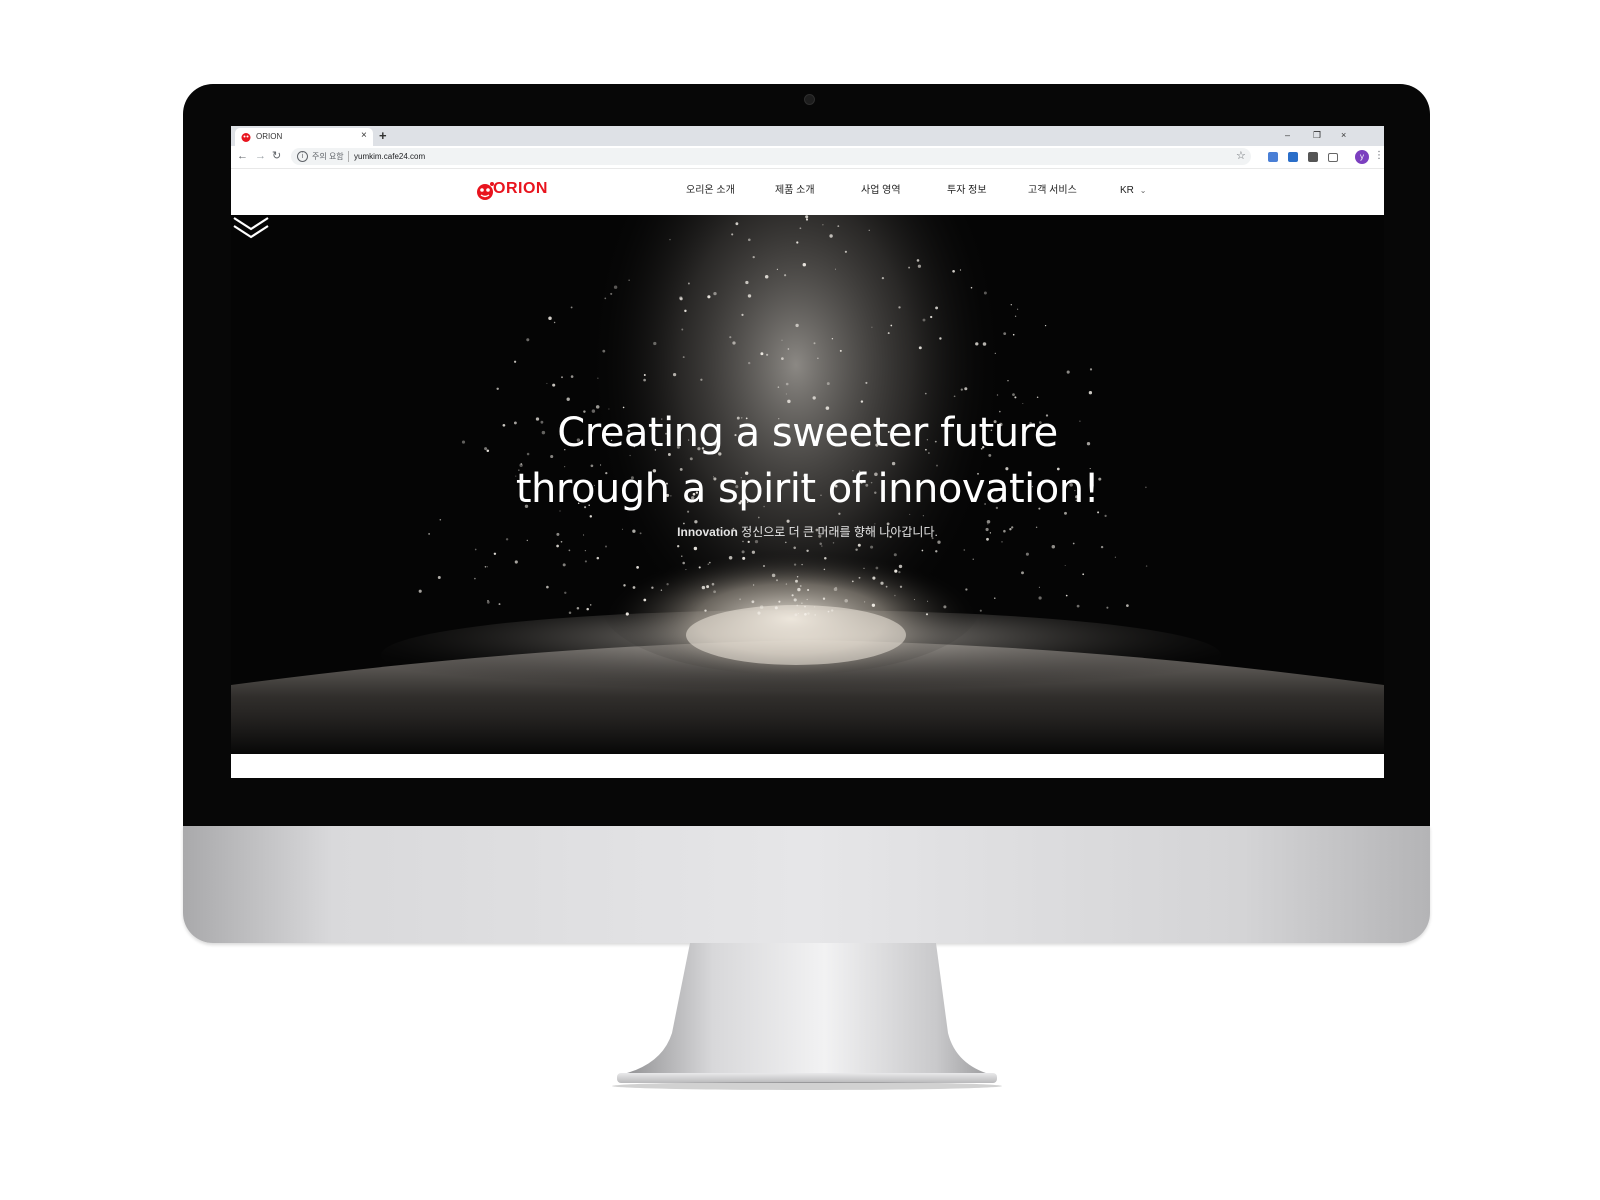  I want to click on nav-products: 제품 소개, so click(795, 191).